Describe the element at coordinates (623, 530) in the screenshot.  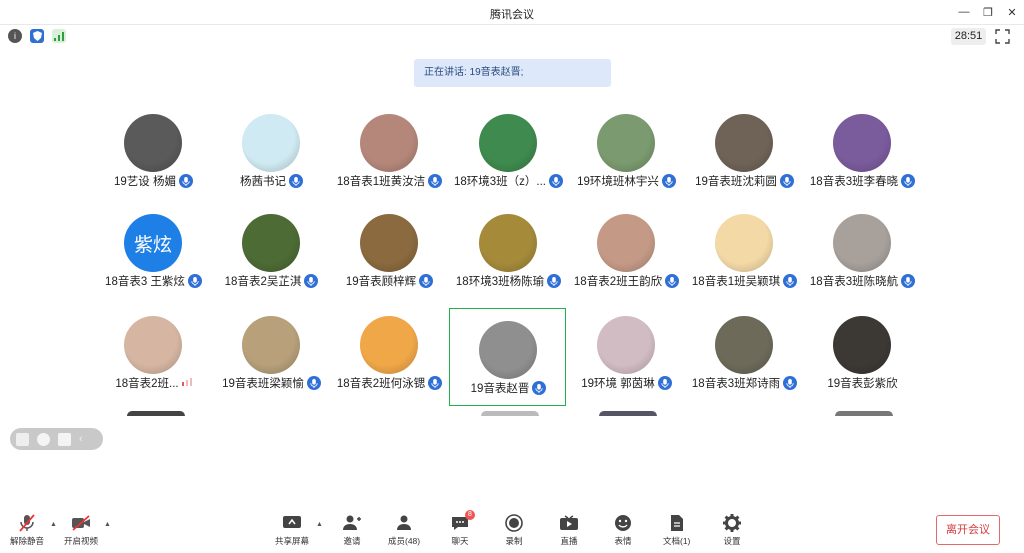
I see `emoji-button: 表情` at that location.